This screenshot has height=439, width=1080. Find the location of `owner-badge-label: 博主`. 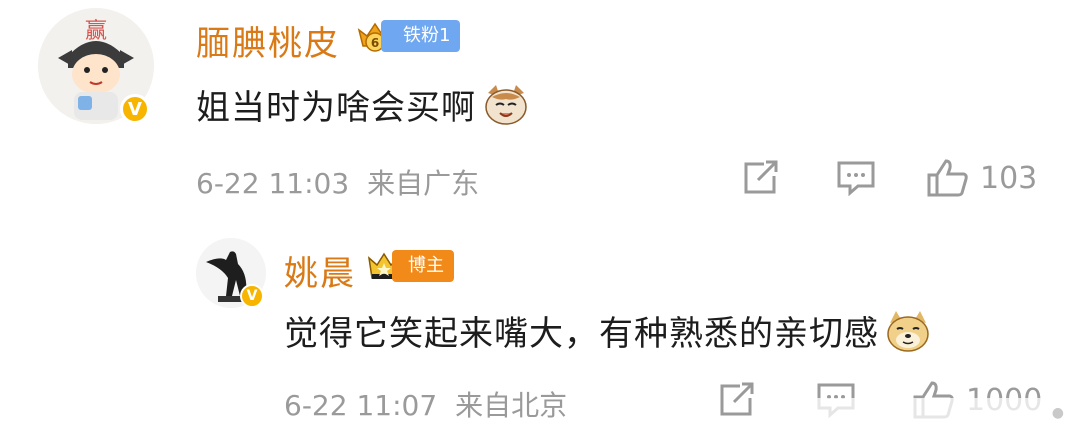

owner-badge-label: 博主 is located at coordinates (423, 266).